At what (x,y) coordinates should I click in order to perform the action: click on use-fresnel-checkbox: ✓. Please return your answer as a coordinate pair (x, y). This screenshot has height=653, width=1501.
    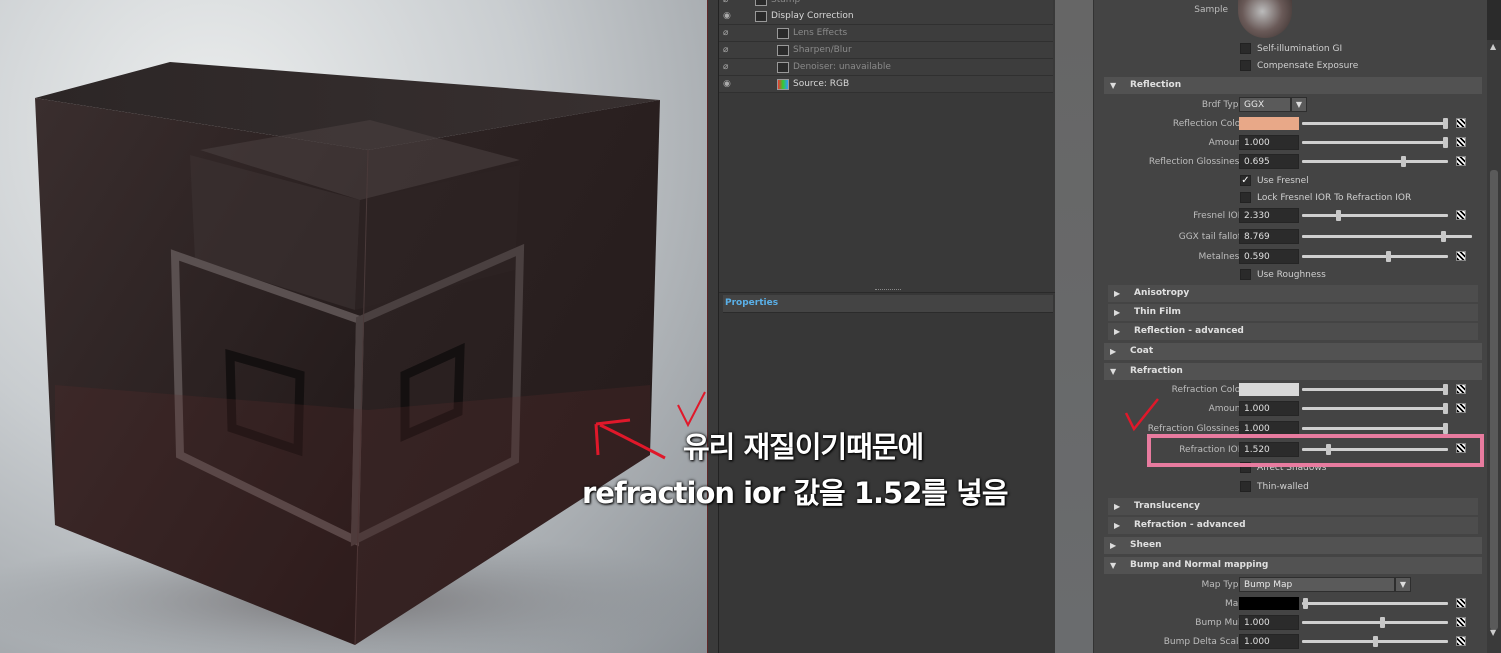
    Looking at the image, I should click on (1245, 180).